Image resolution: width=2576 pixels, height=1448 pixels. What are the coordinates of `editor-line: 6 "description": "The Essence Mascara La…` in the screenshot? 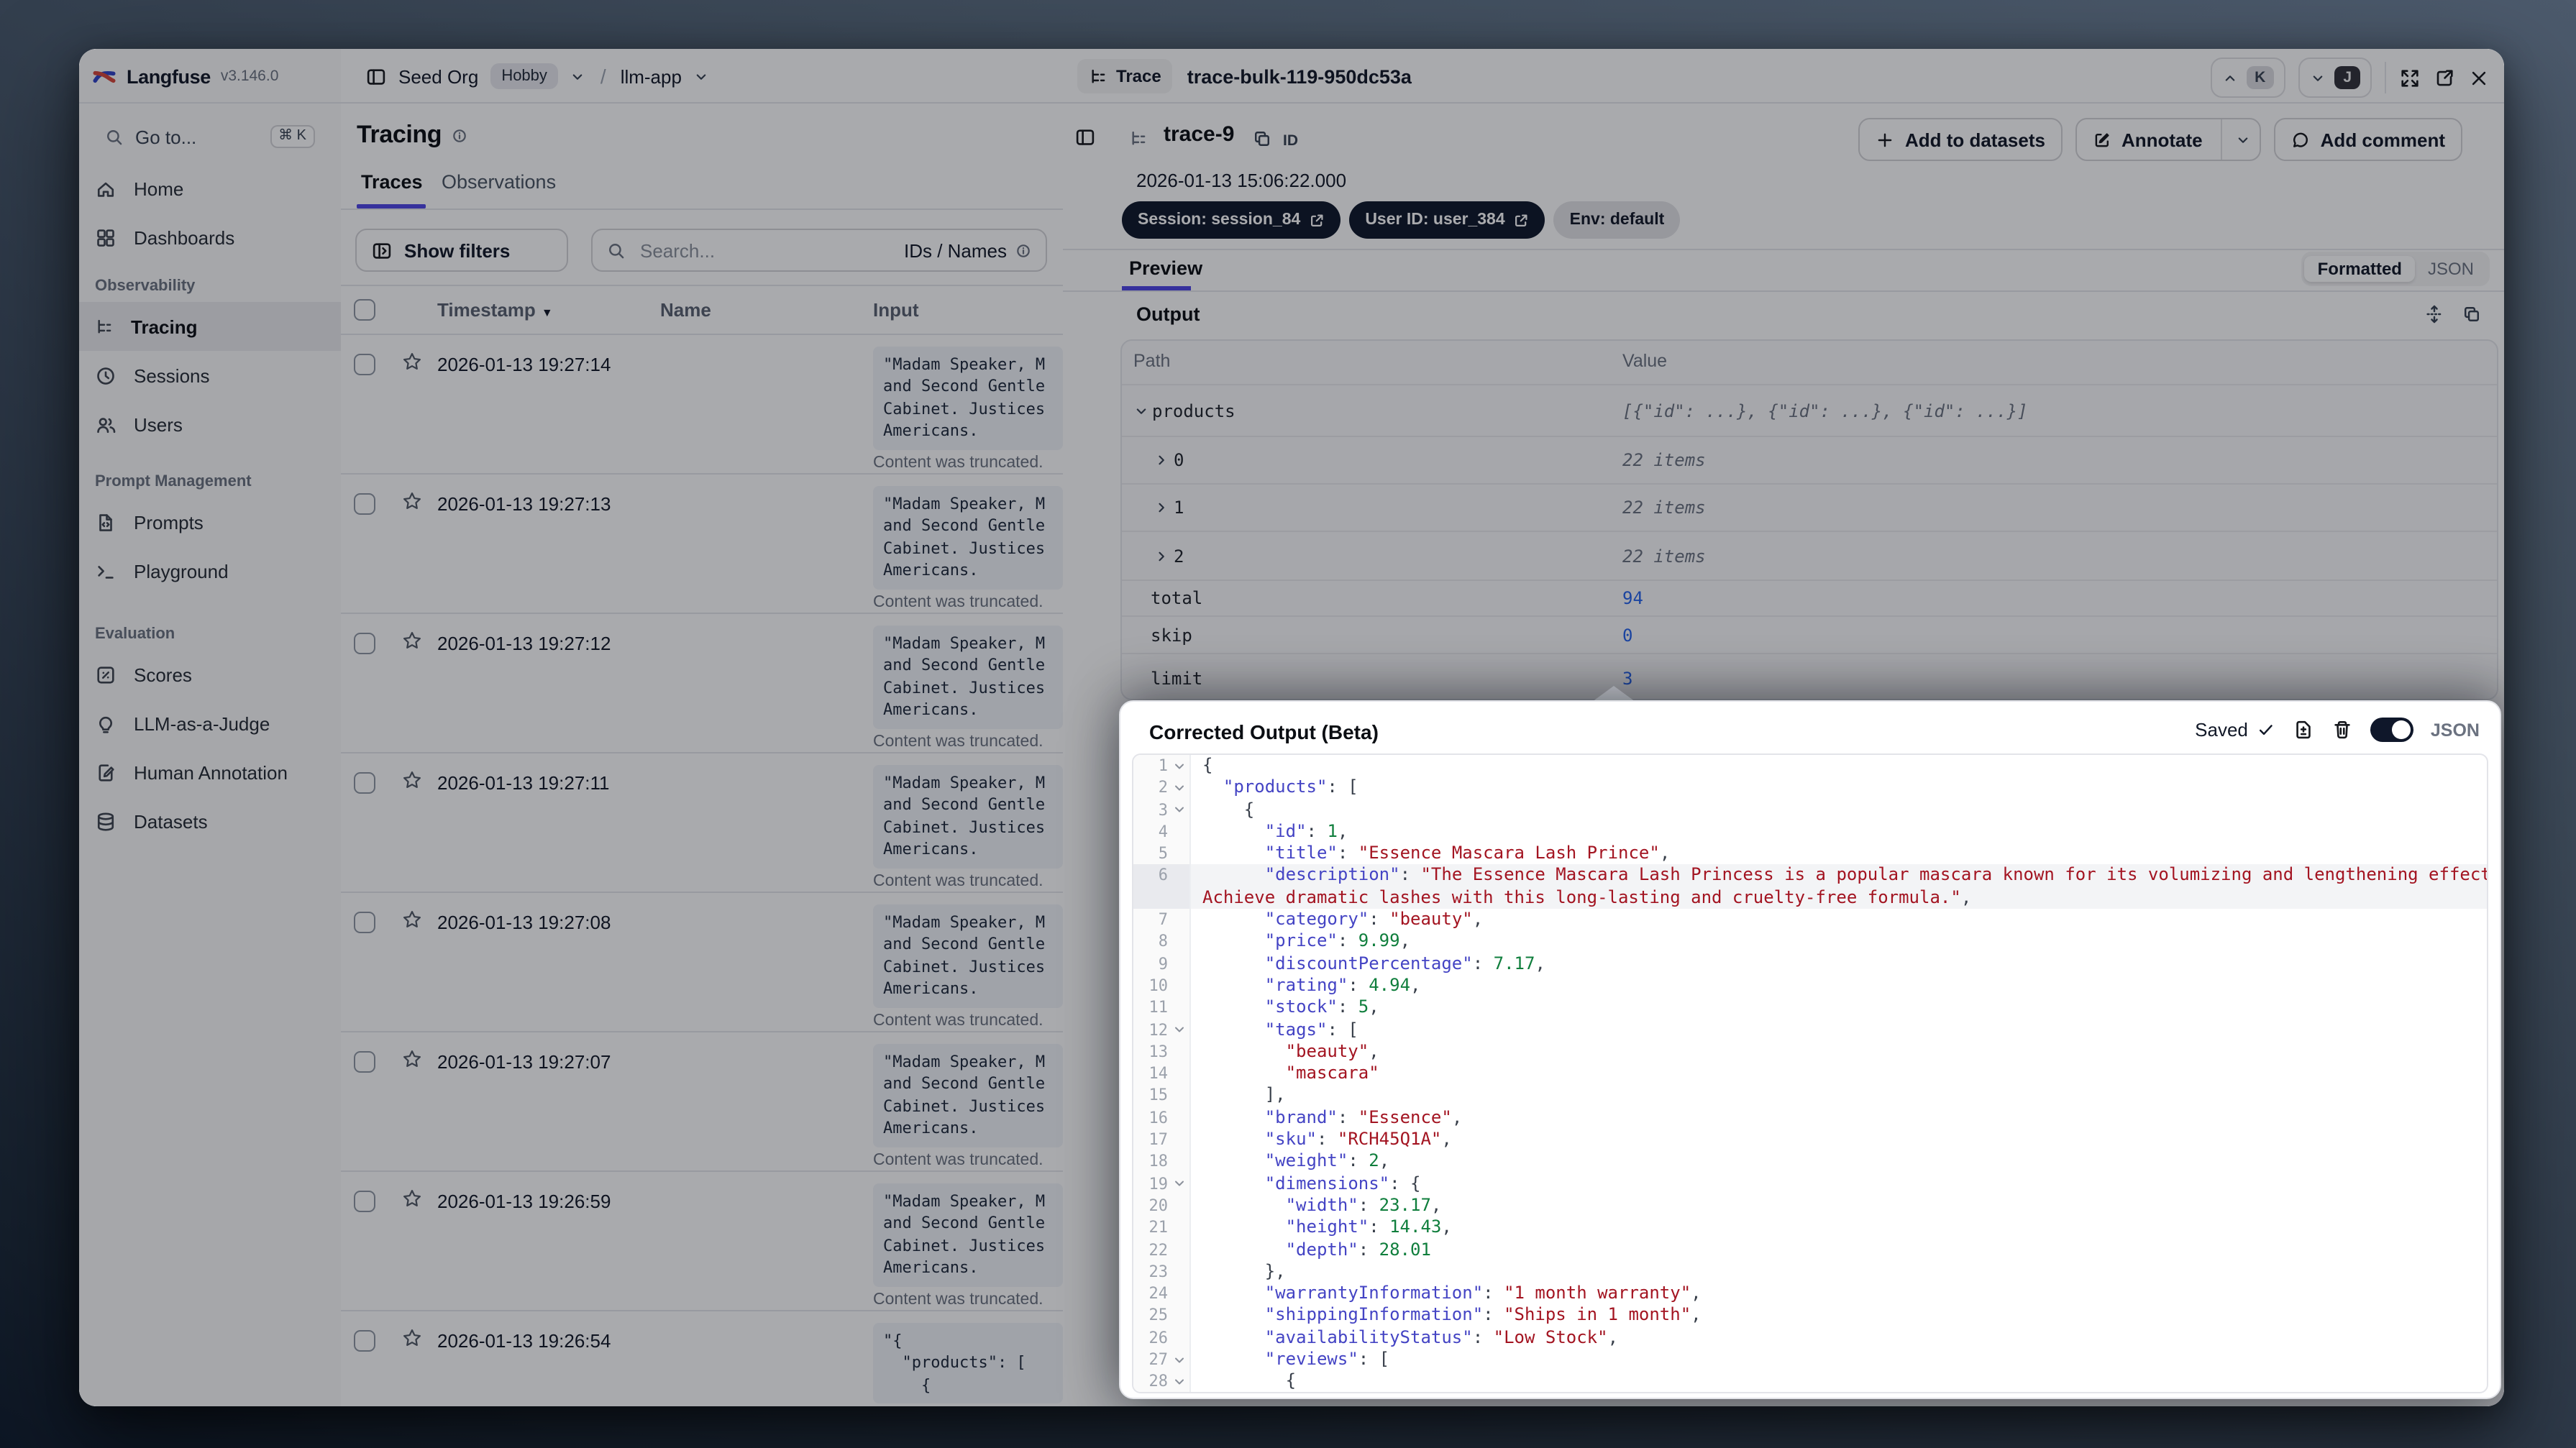 It's located at (1810, 875).